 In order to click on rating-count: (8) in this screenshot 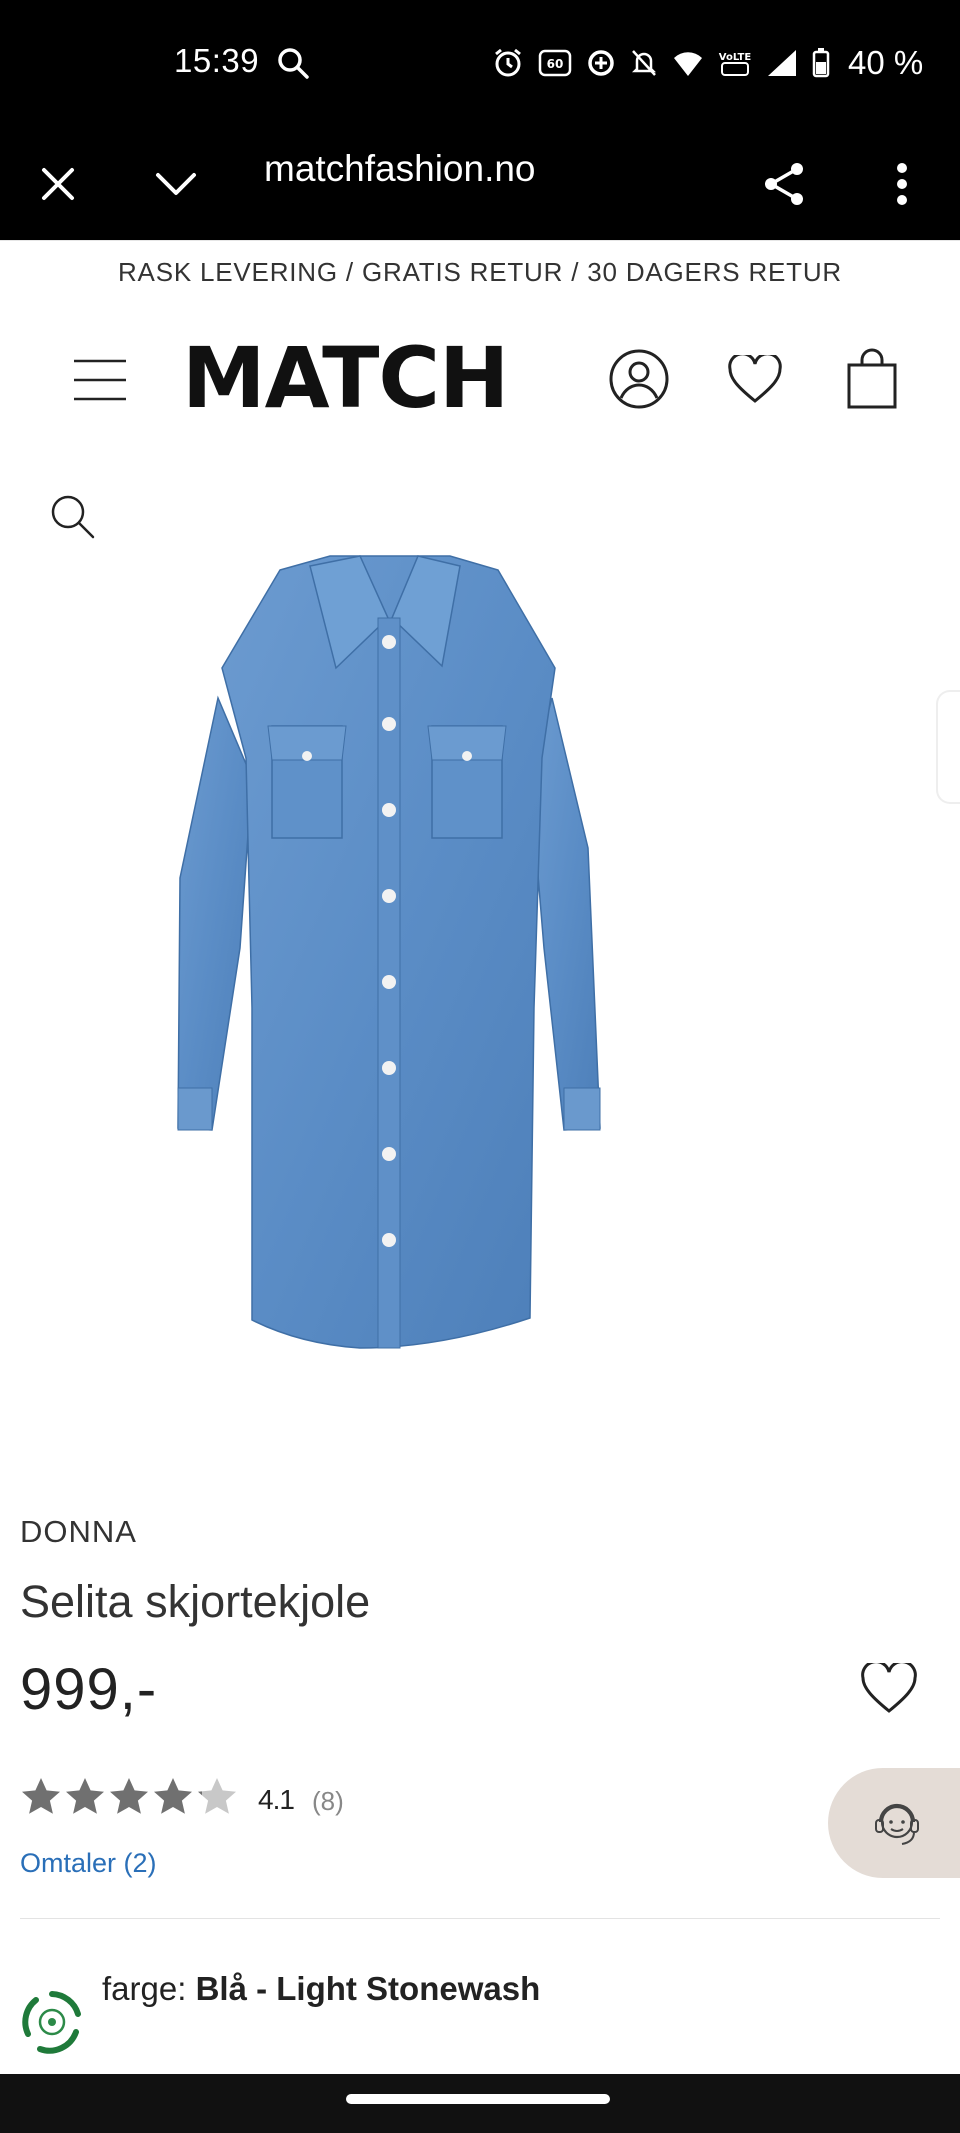, I will do `click(328, 1801)`.